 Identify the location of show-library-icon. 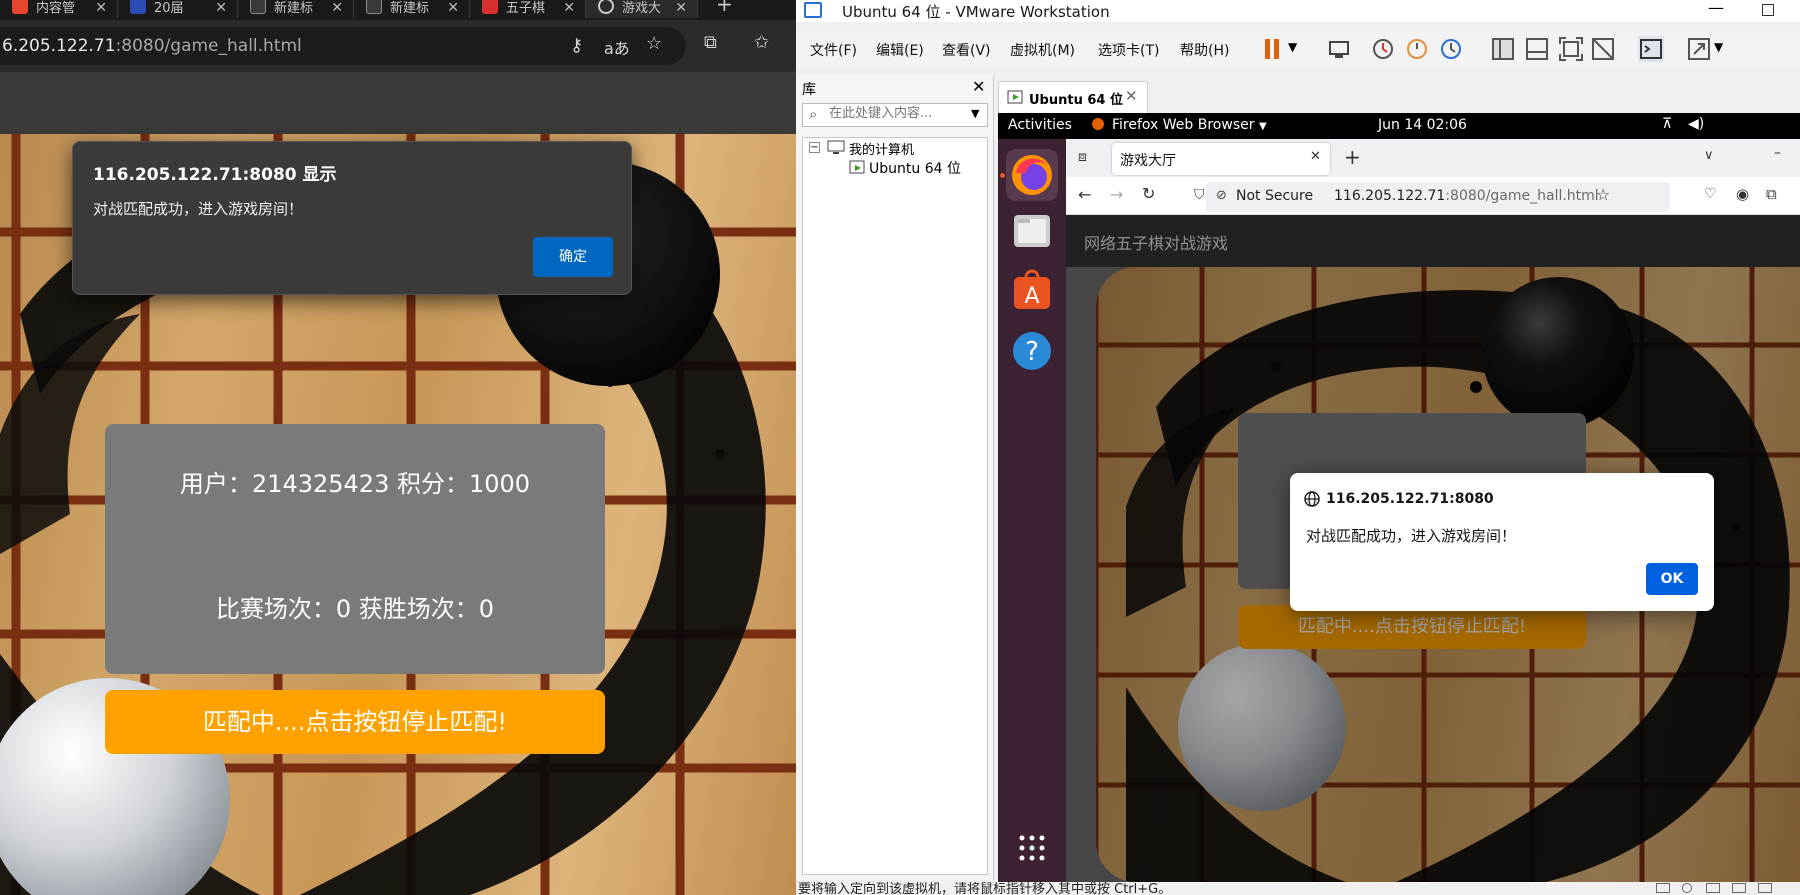
(1503, 49).